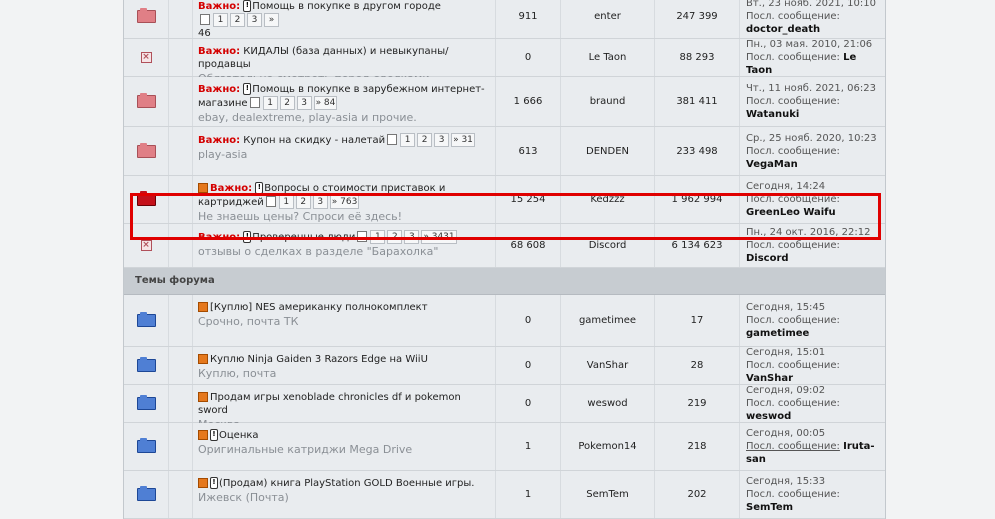  What do you see at coordinates (325, 103) in the screenshot?
I see `page-link: » 84` at bounding box center [325, 103].